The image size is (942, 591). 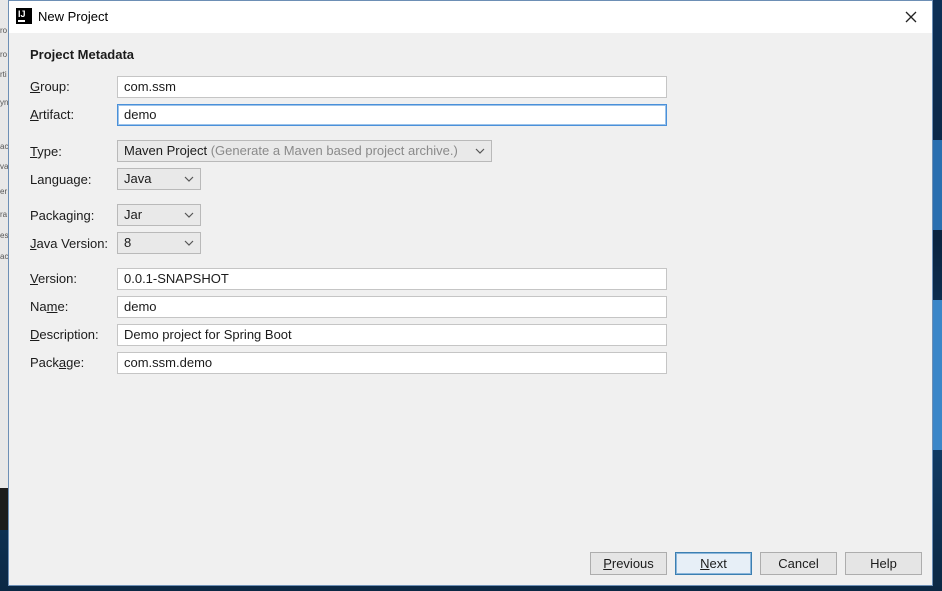 What do you see at coordinates (159, 243) in the screenshot?
I see `java-version-dropdown: 8` at bounding box center [159, 243].